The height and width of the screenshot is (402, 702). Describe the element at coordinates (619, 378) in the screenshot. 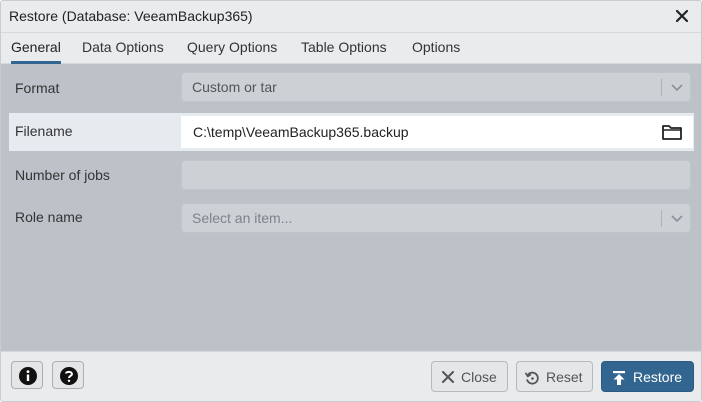

I see `restore-upload-icon` at that location.